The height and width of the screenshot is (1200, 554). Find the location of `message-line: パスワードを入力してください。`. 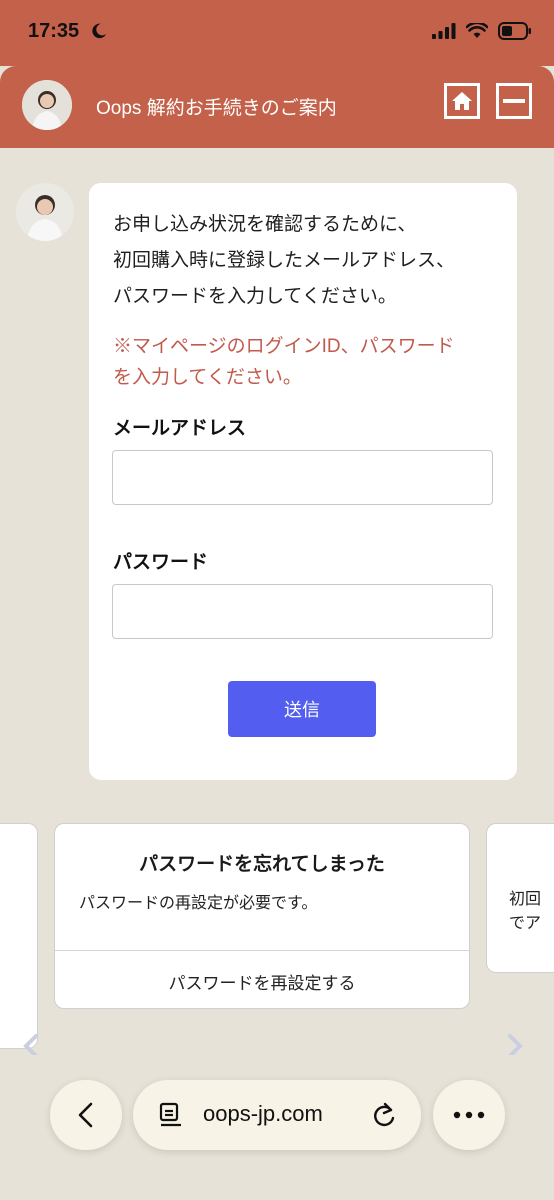

message-line: パスワードを入力してください。 is located at coordinates (255, 296).